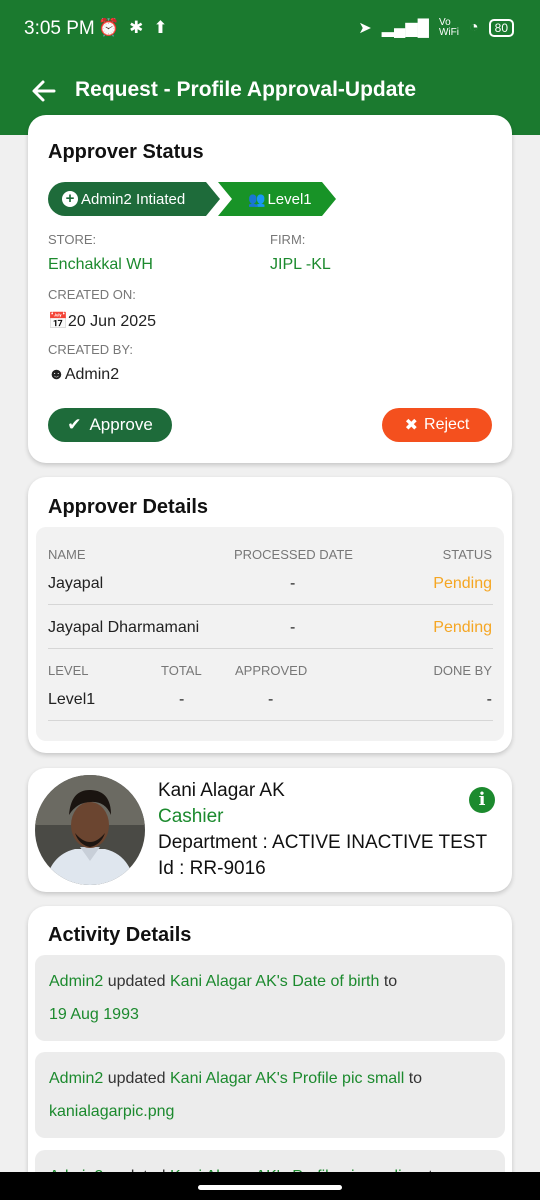  What do you see at coordinates (72, 699) in the screenshot?
I see `level-value: Level1` at bounding box center [72, 699].